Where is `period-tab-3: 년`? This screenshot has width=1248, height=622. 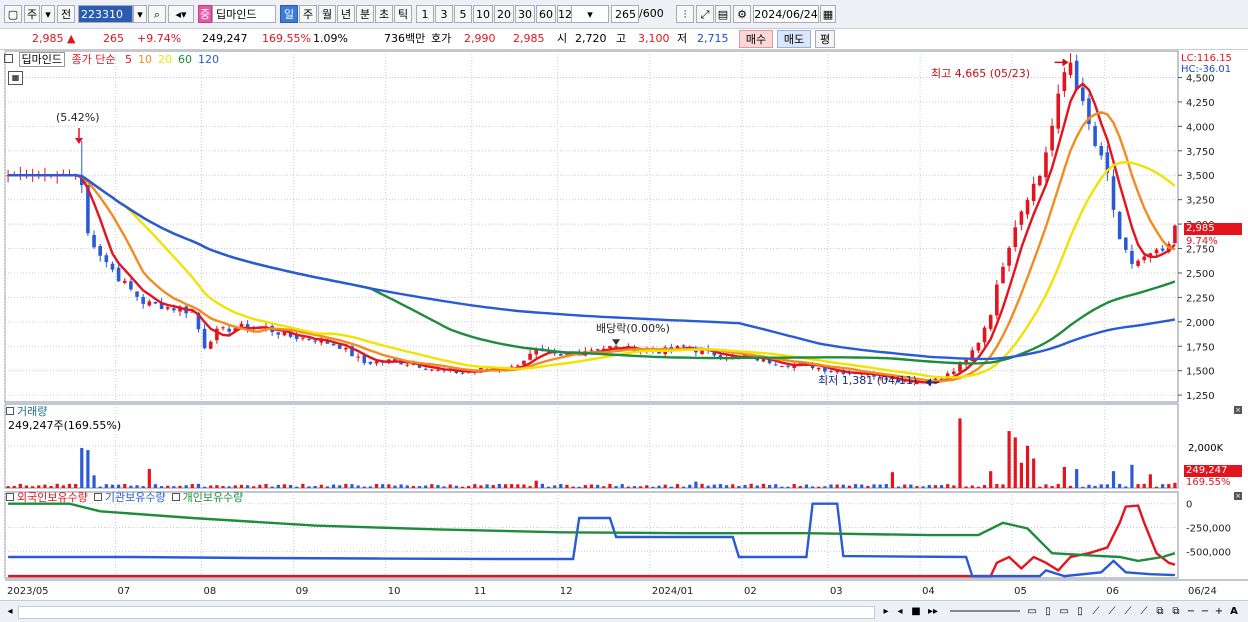 period-tab-3: 년 is located at coordinates (346, 14).